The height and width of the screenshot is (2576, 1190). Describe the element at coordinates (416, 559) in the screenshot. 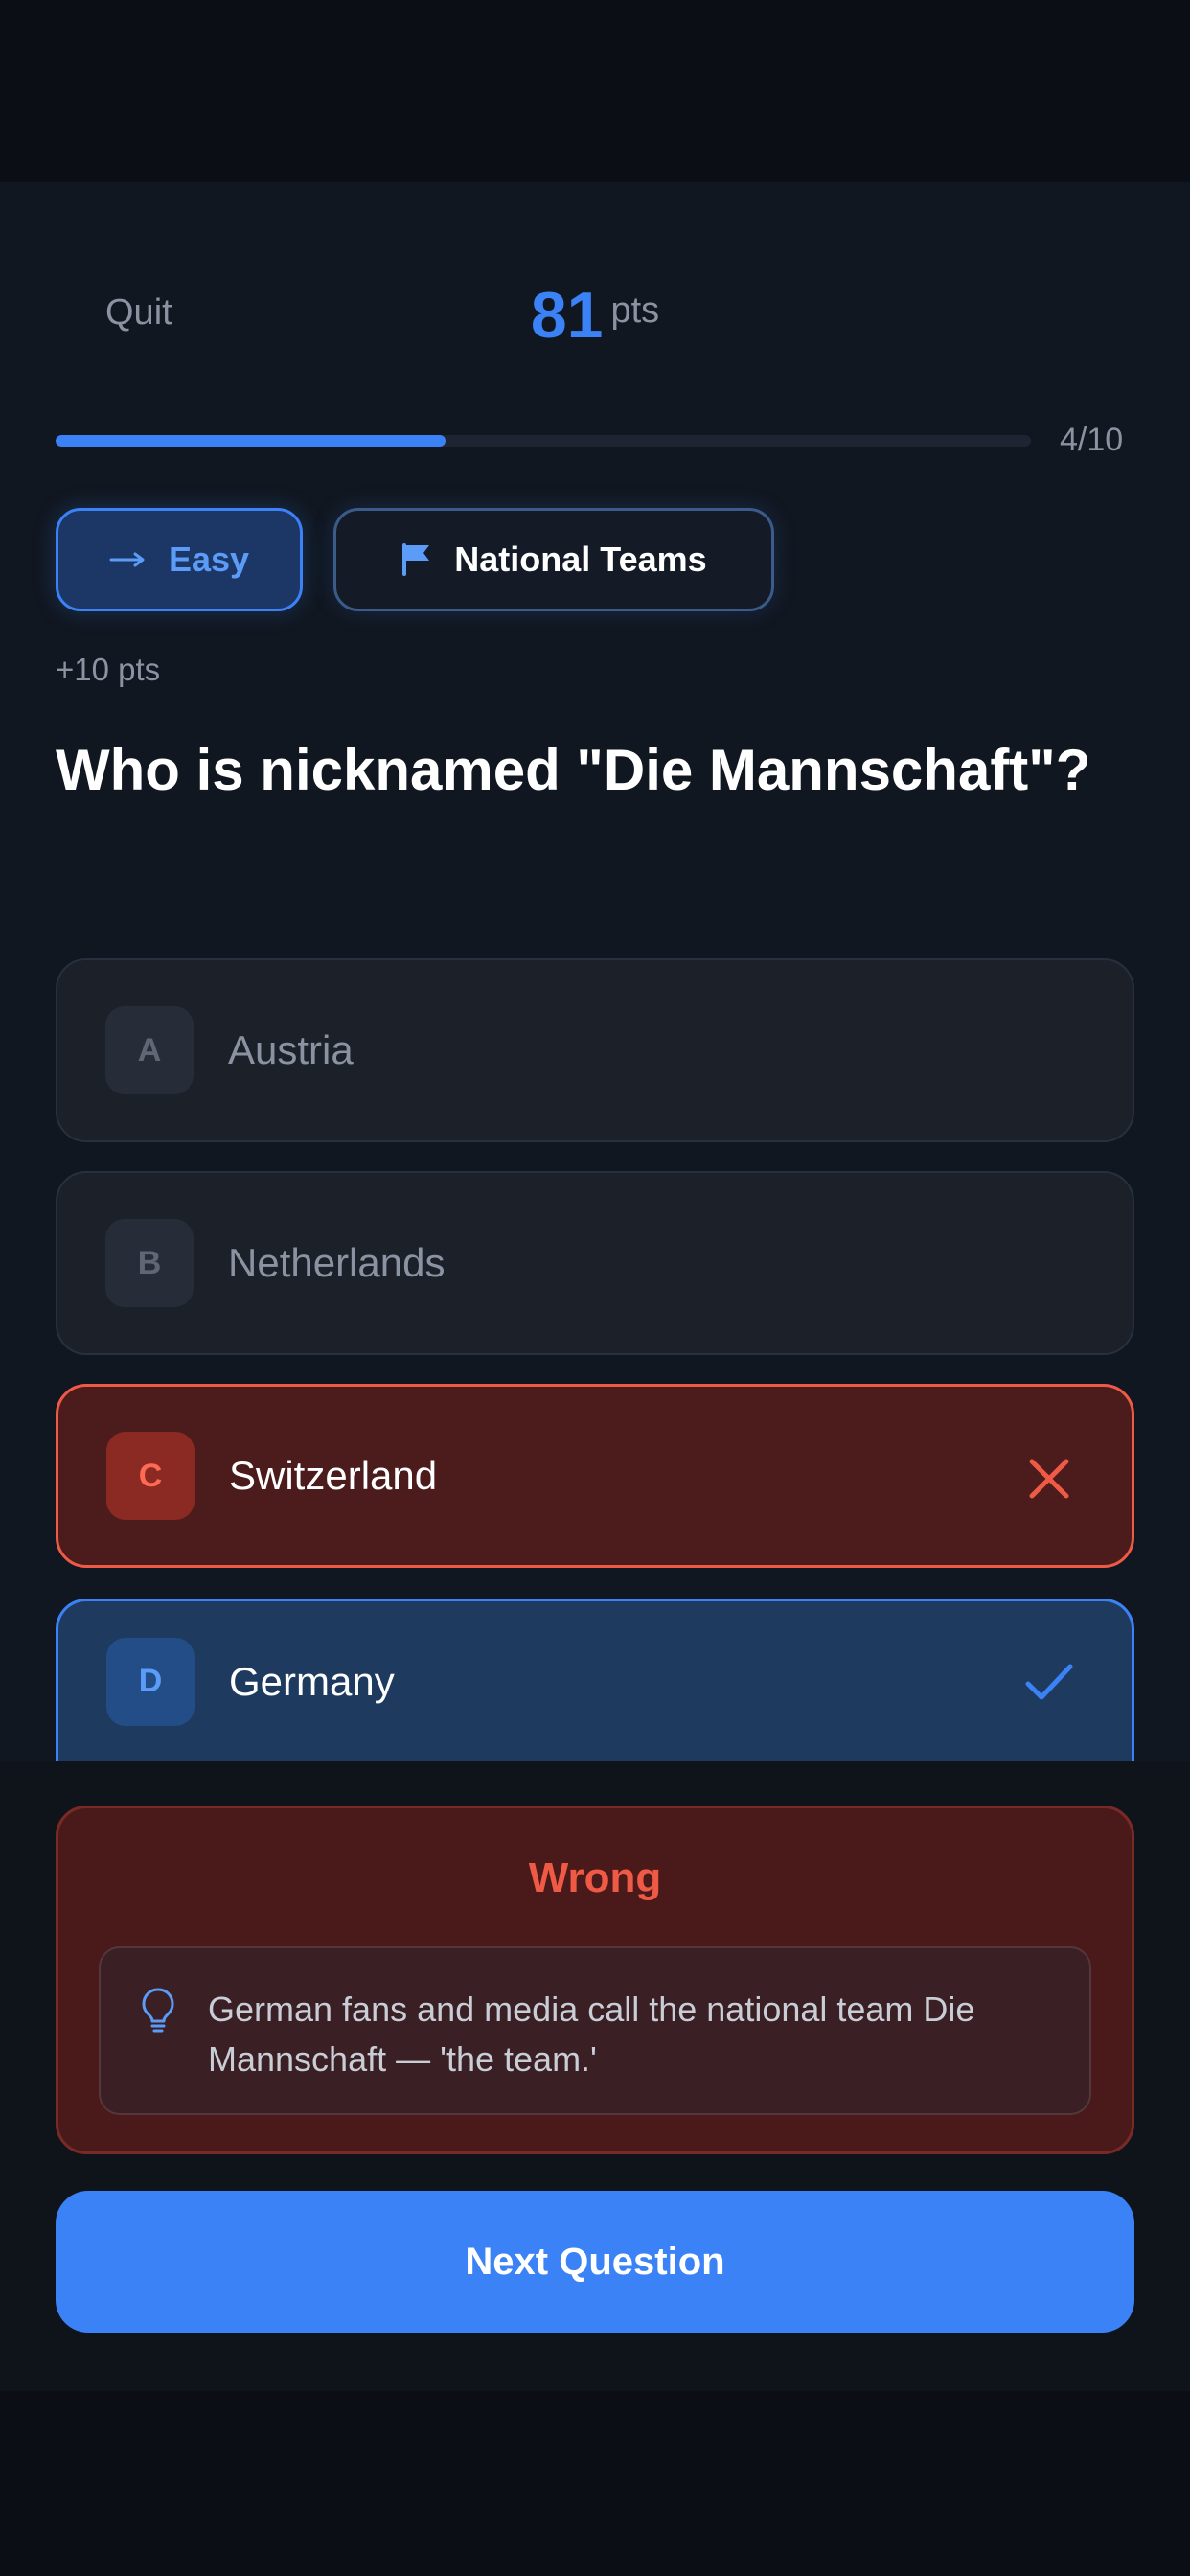

I see `flag-icon` at that location.